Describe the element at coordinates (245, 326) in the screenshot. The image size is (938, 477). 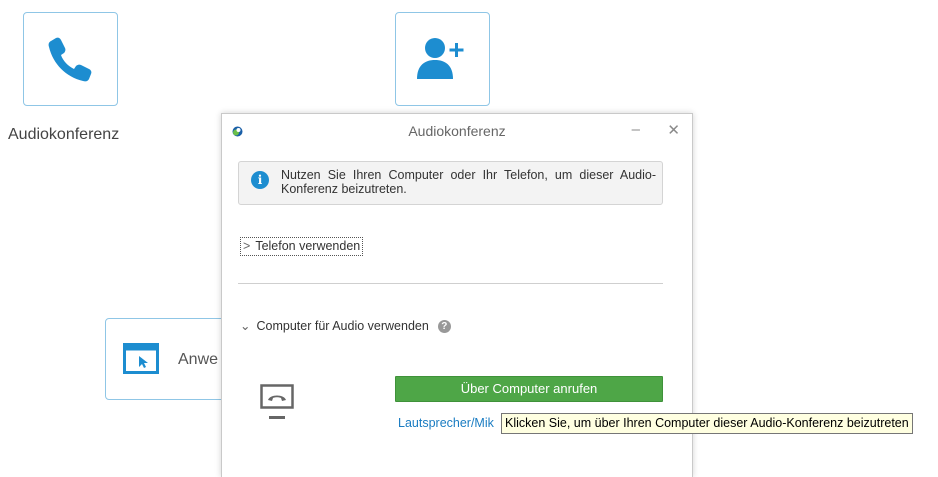
I see `chevron-down-icon: ⌄` at that location.